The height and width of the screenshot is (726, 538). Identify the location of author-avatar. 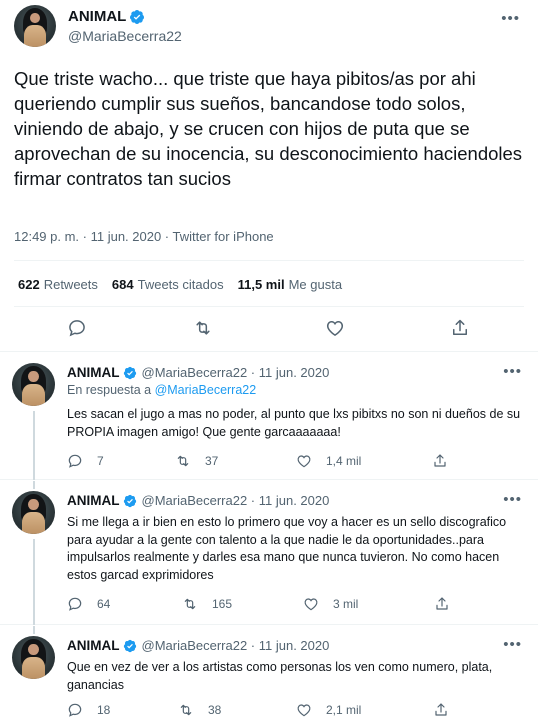
(35, 26).